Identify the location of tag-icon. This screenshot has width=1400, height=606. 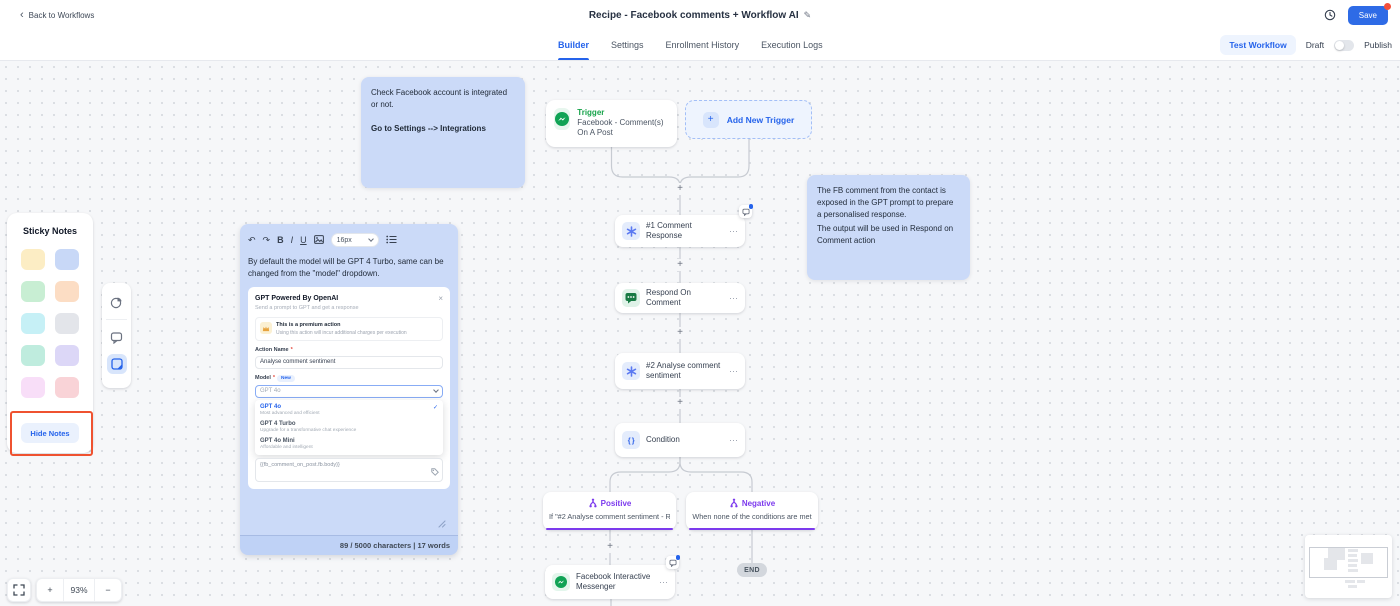
(435, 472).